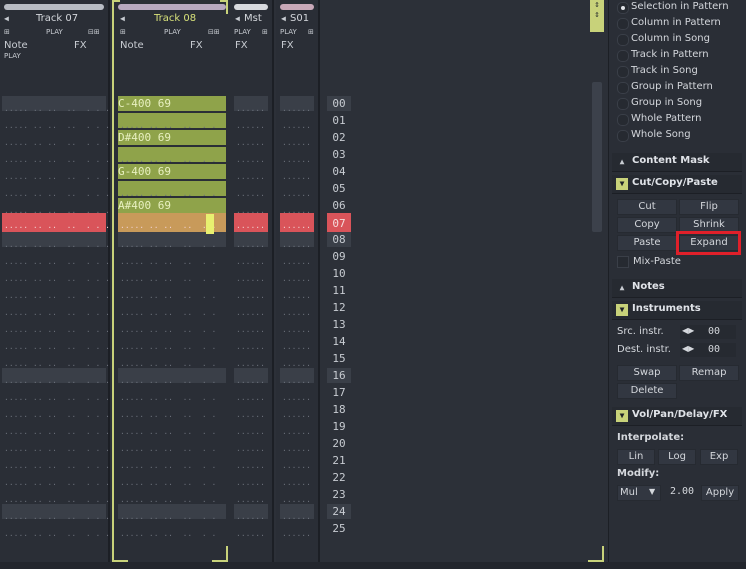 Image resolution: width=746 pixels, height=569 pixels. Describe the element at coordinates (144, 205) in the screenshot. I see `note-cell: A#400 69` at that location.